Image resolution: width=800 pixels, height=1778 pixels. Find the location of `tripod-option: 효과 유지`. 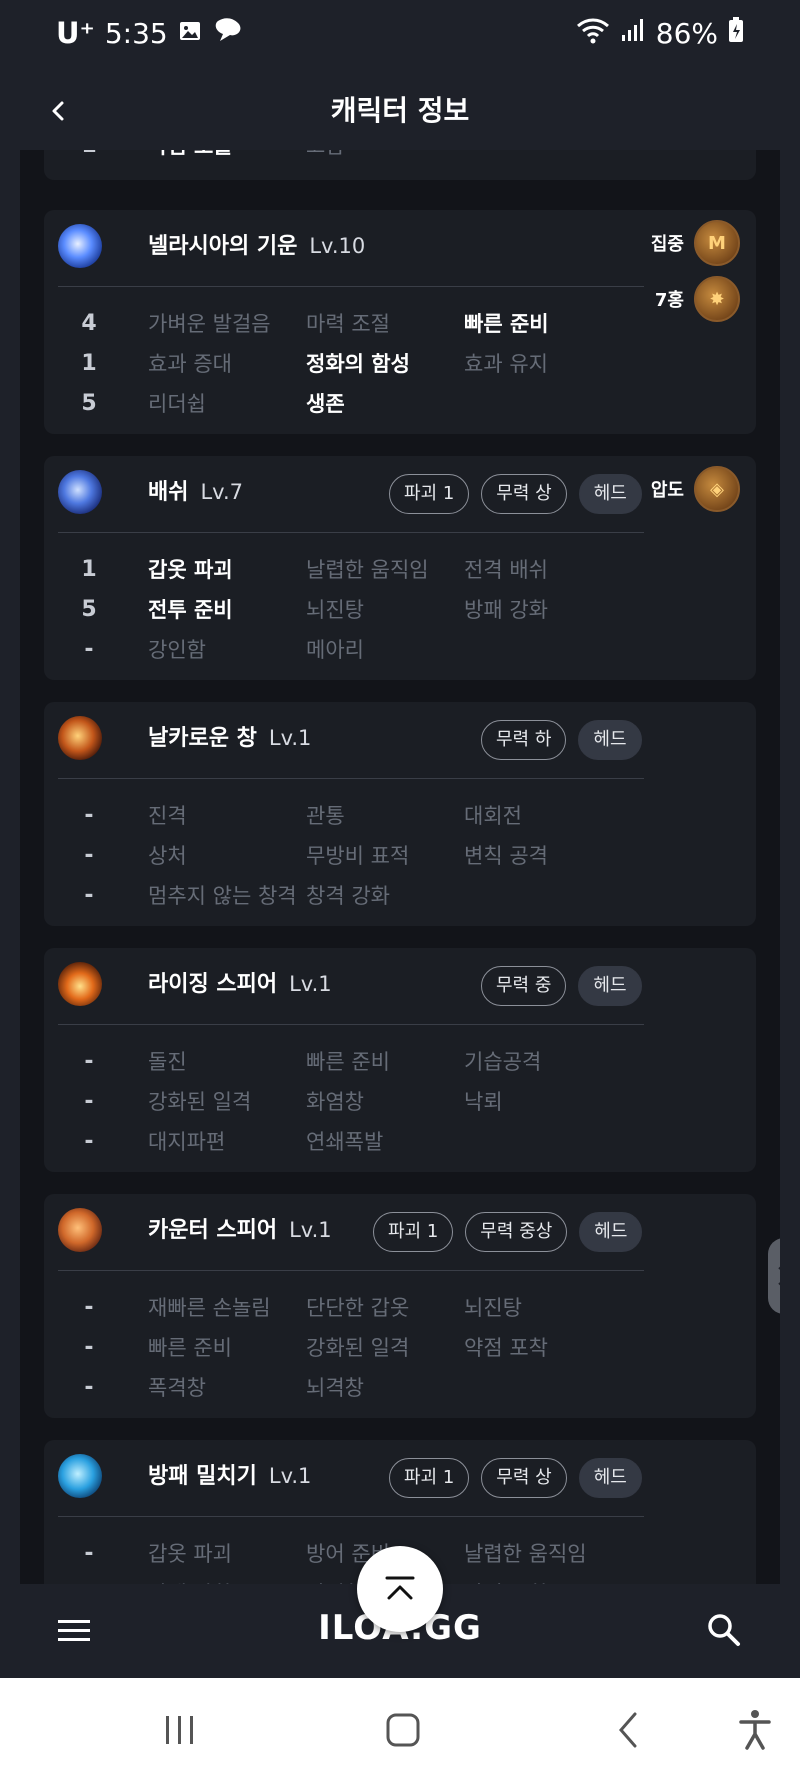

tripod-option: 효과 유지 is located at coordinates (506, 364).